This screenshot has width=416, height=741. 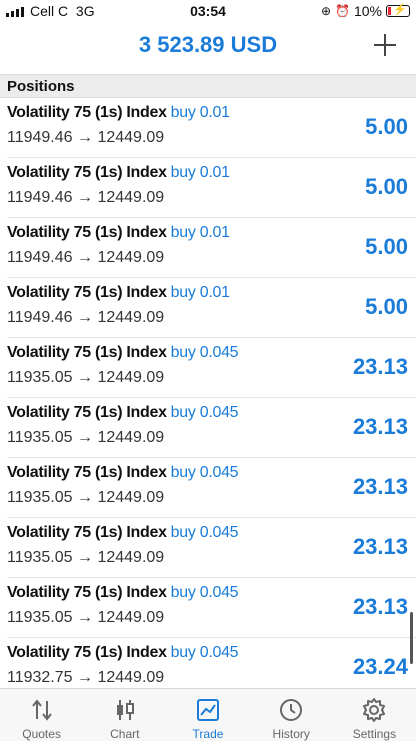 I want to click on tab-bar: Quotes Chart Trade History Settings, so click(x=208, y=714).